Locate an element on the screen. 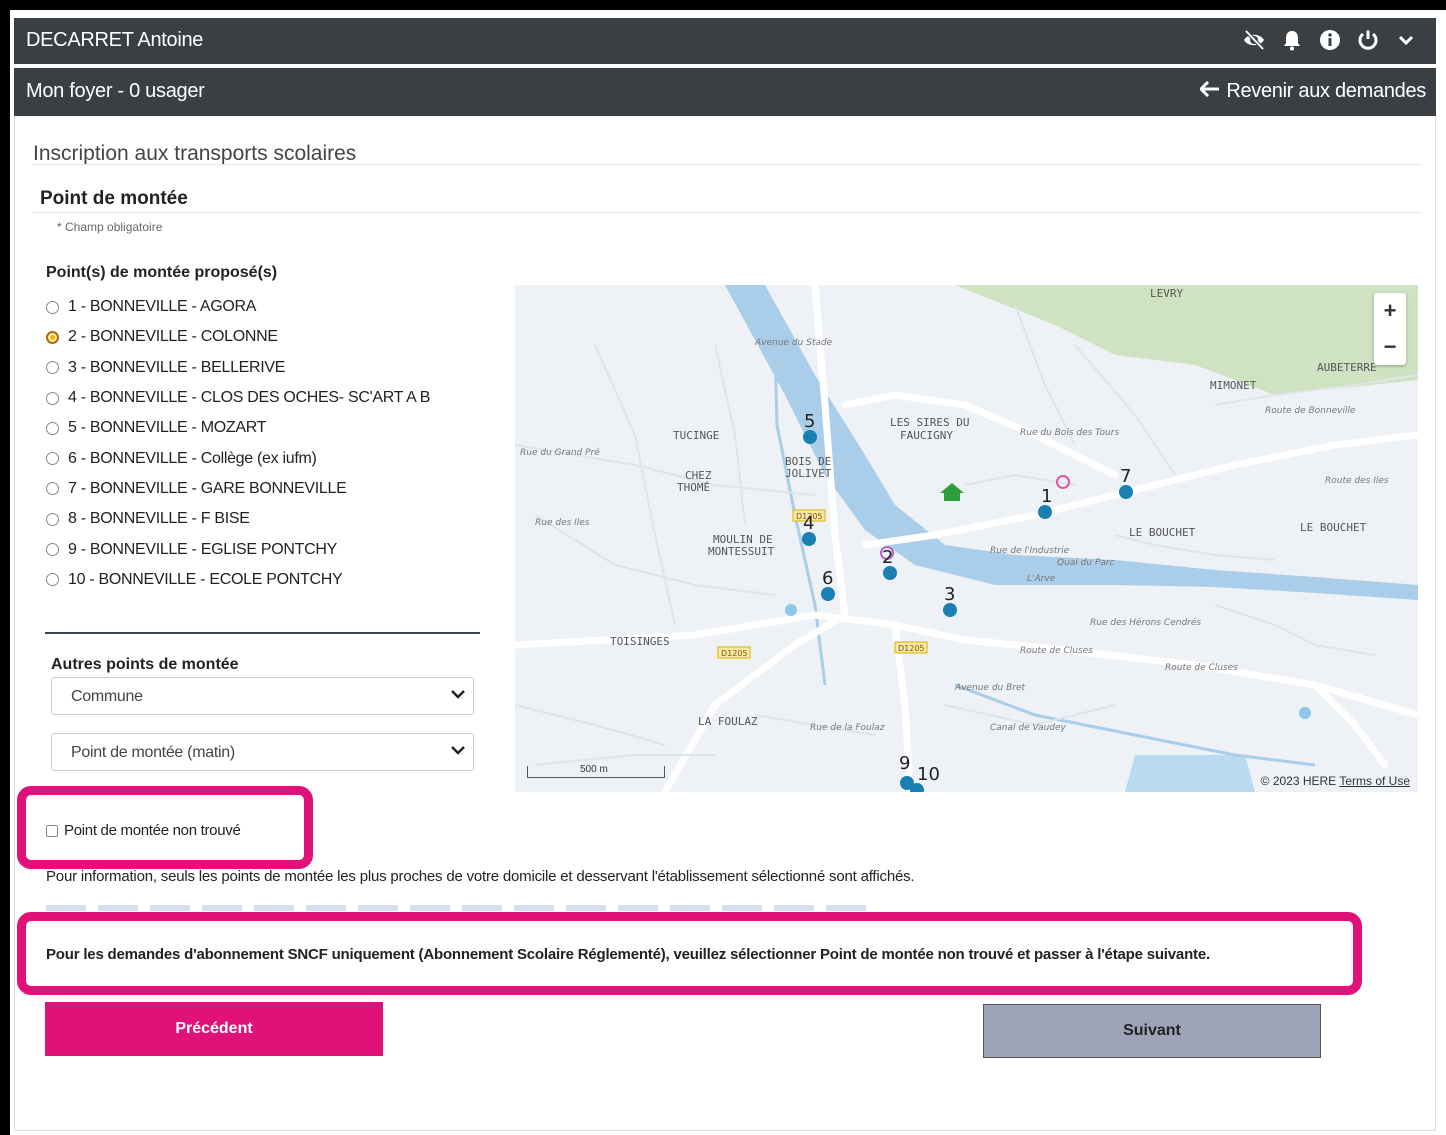 This screenshot has width=1446, height=1135. point-option: 1 - BONNEVILLE - AGORA is located at coordinates (238, 307).